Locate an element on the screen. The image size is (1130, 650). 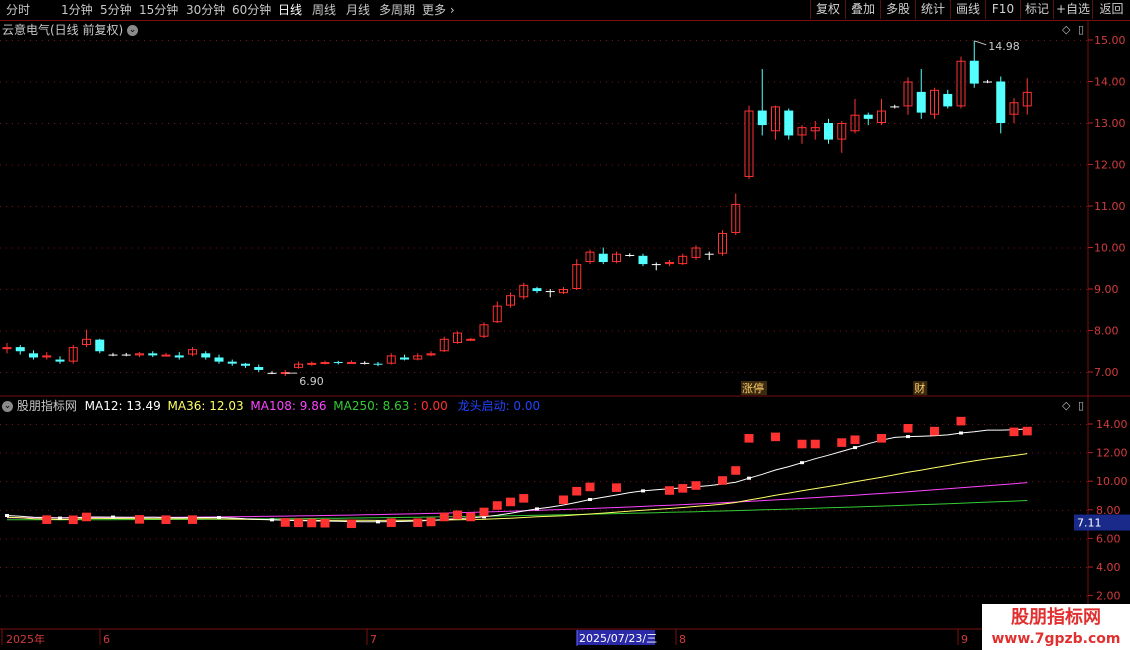
tab-timeshare: 分时 is located at coordinates (18, 10).